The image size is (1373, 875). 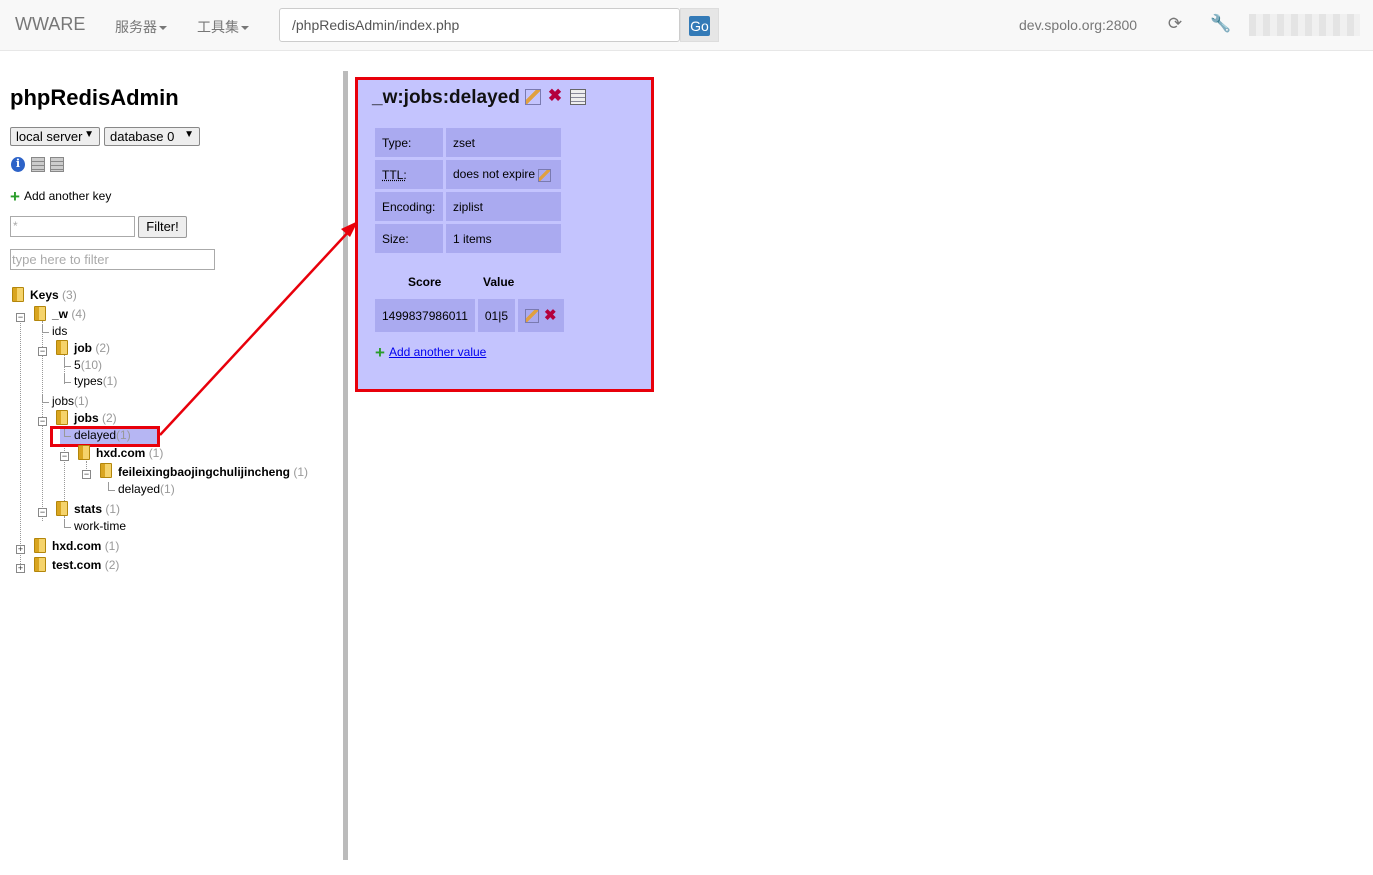 I want to click on wrench-icon: 🔧, so click(x=1220, y=24).